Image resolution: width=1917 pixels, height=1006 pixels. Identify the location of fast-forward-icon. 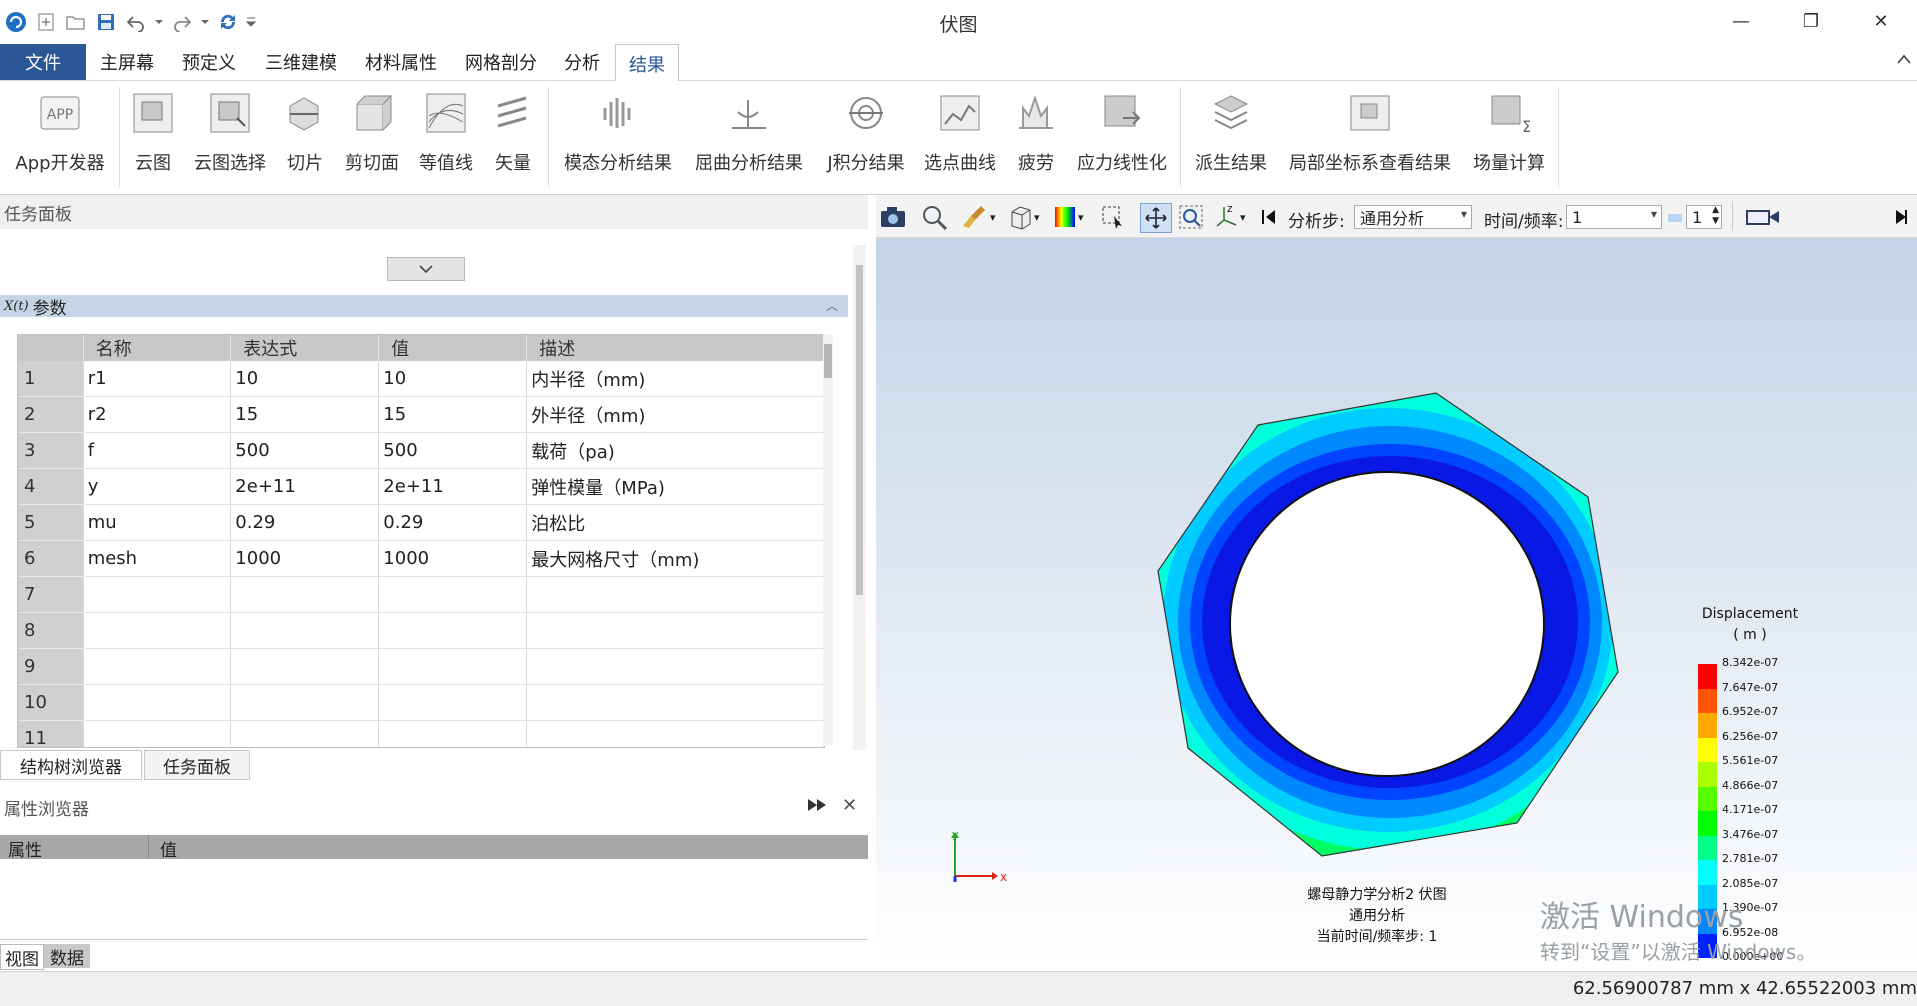
(817, 807).